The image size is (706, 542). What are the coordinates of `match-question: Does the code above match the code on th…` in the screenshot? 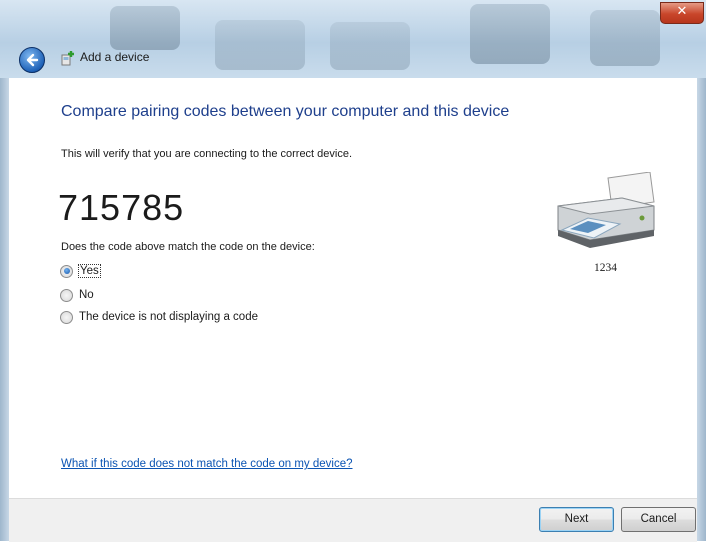 It's located at (188, 247).